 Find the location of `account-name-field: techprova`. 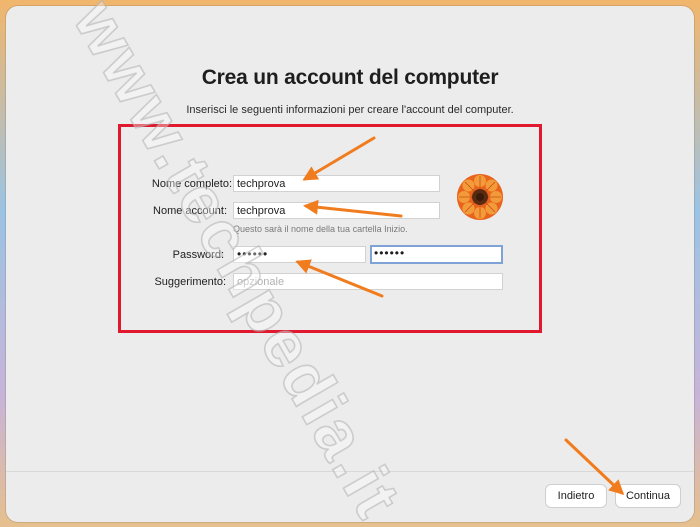

account-name-field: techprova is located at coordinates (336, 210).